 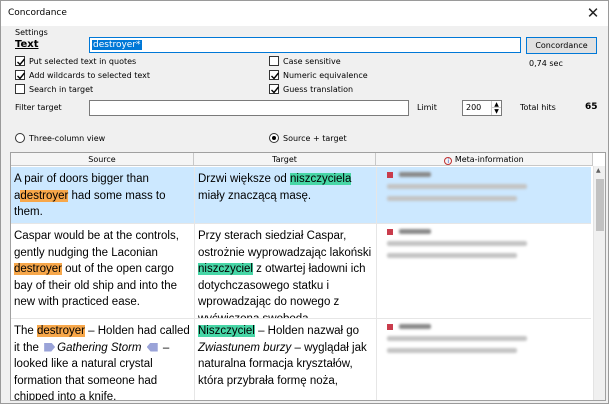 What do you see at coordinates (90, 75) in the screenshot?
I see `add-wildcards-label: Add wildcards to selected text` at bounding box center [90, 75].